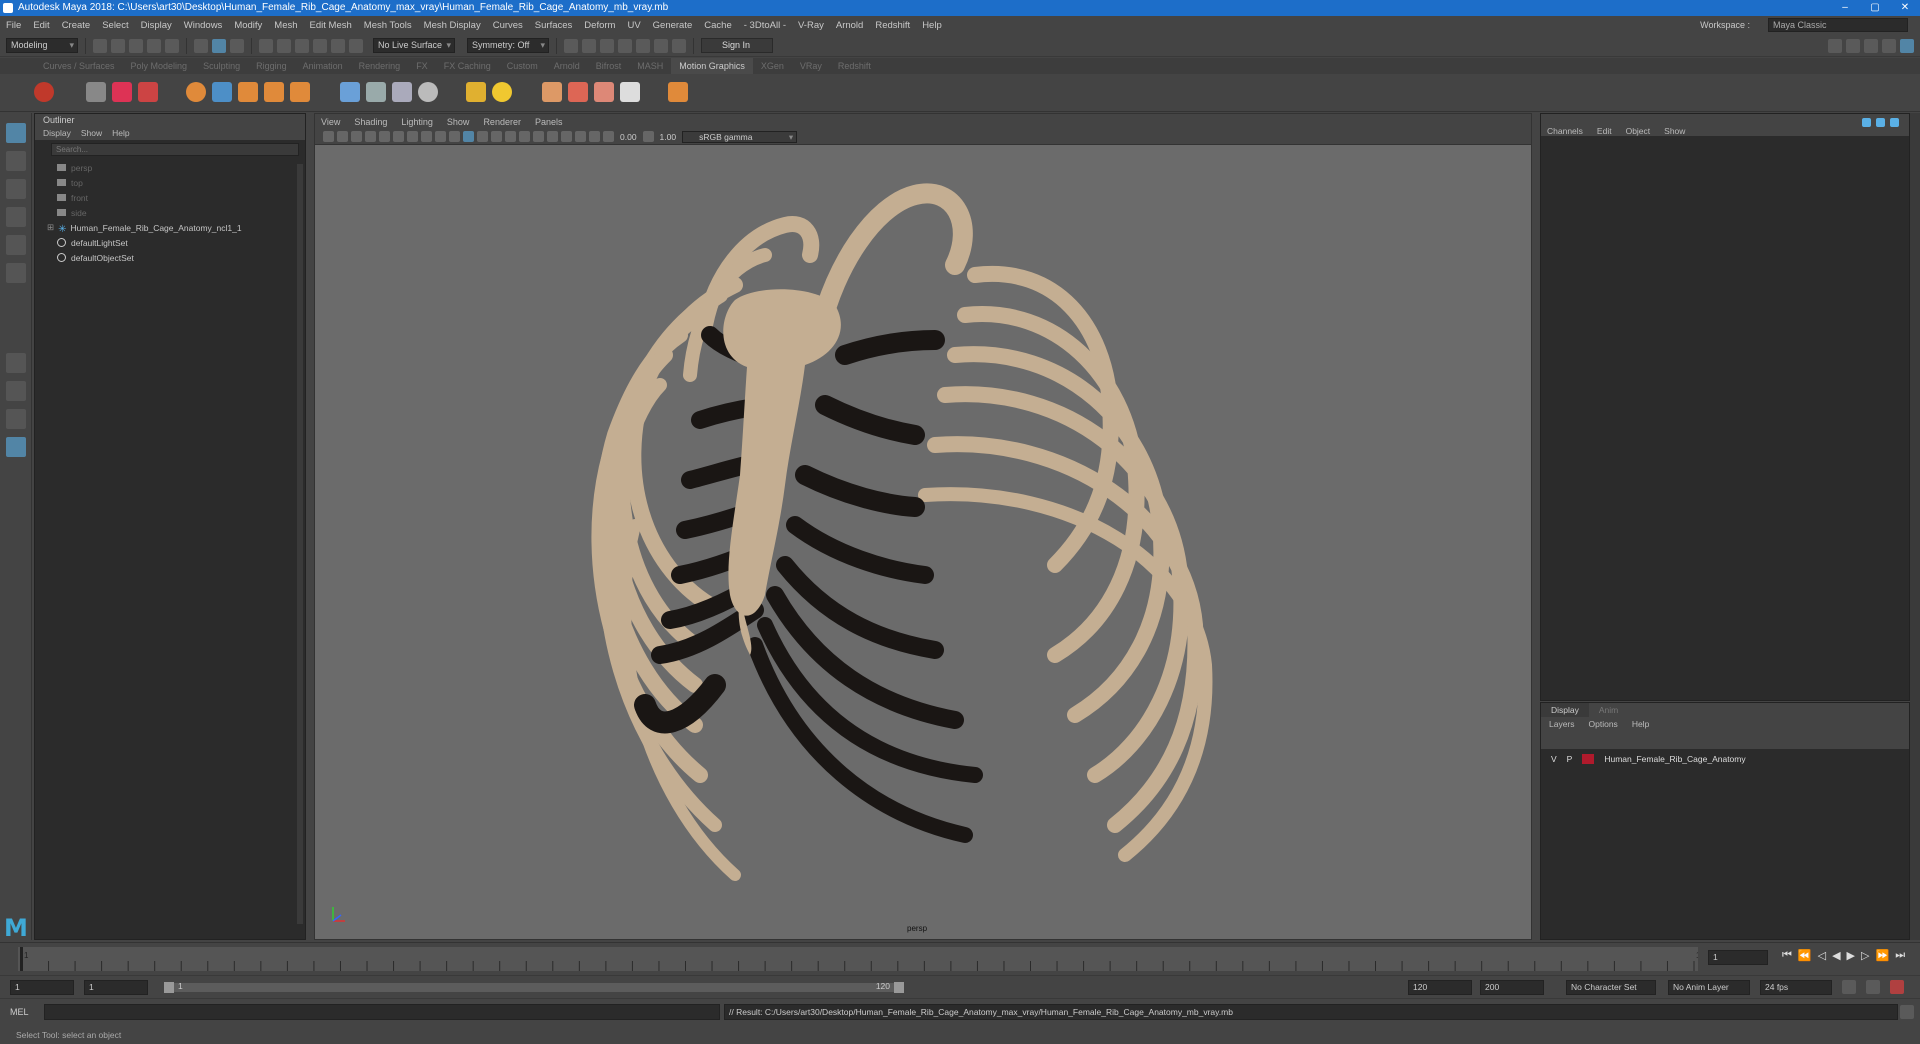 The width and height of the screenshot is (1920, 1044). I want to click on new-scene-icon, so click(100, 45).